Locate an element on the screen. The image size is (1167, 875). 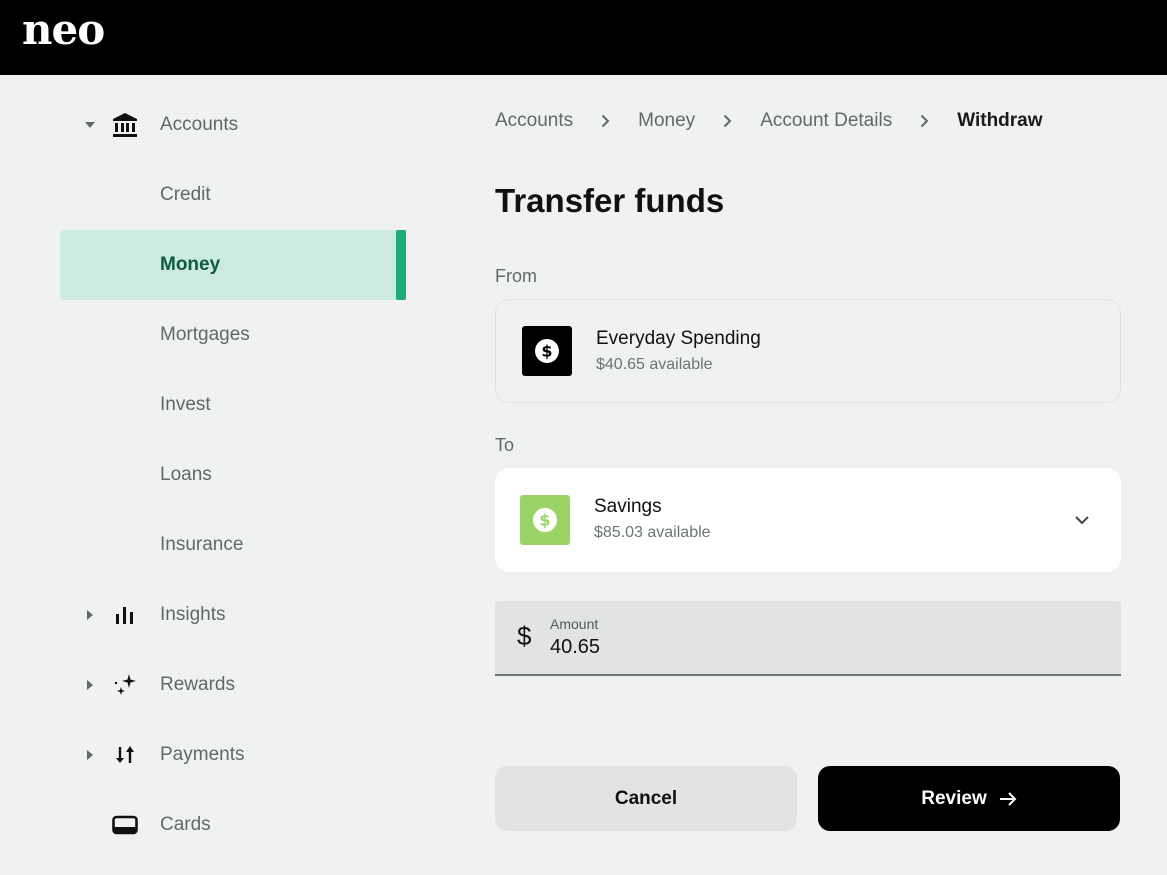
sidebar-item-payments: Payments is located at coordinates (233, 755).